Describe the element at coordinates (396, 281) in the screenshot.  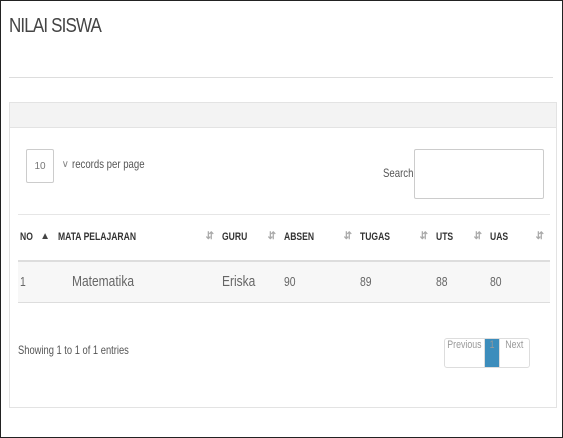
I see `cell-tugas: 89` at that location.